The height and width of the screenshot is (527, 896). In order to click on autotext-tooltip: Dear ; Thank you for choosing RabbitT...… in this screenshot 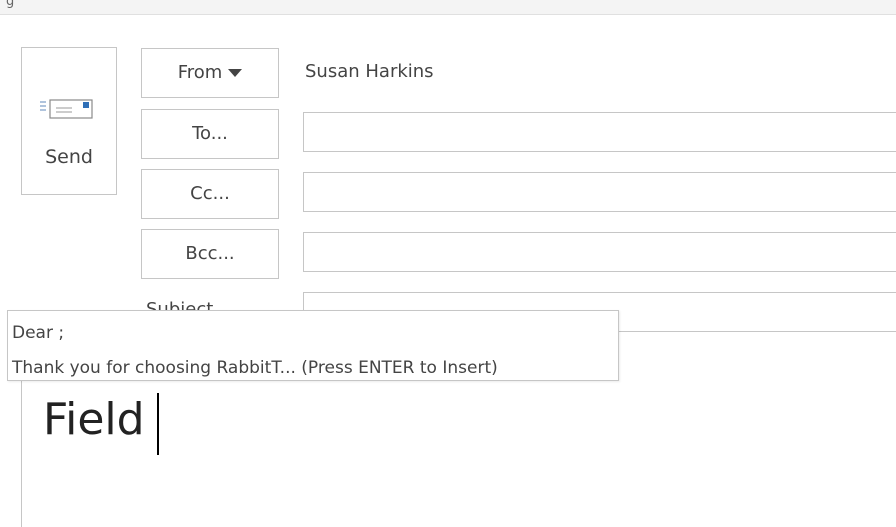, I will do `click(313, 345)`.